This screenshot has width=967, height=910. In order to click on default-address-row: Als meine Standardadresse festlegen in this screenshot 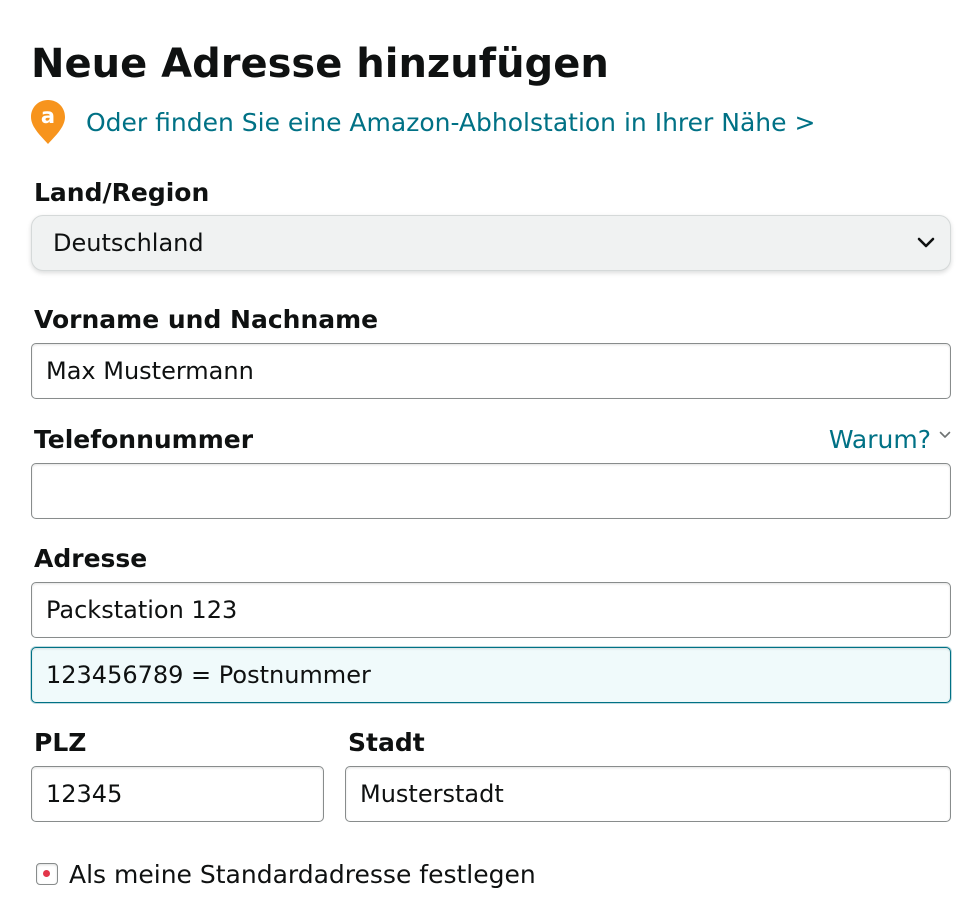, I will do `click(286, 874)`.